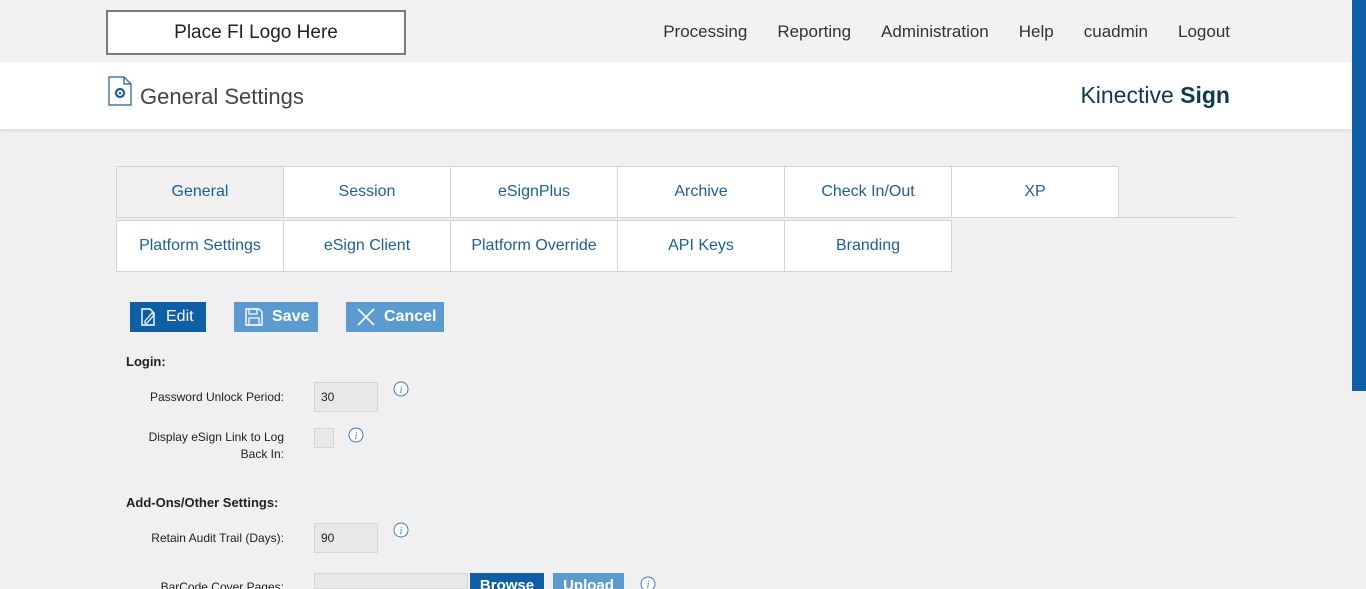 The image size is (1366, 589). What do you see at coordinates (391, 581) in the screenshot?
I see `barcode-file-input` at bounding box center [391, 581].